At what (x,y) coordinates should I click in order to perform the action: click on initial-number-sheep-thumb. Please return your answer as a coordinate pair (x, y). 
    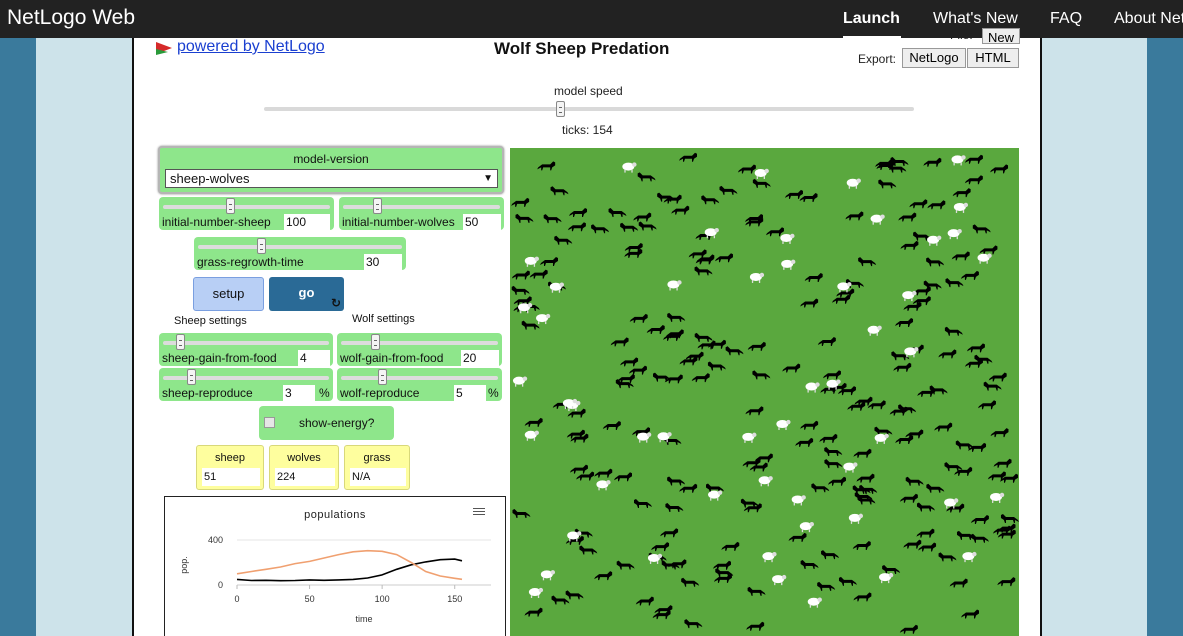
    Looking at the image, I should click on (231, 206).